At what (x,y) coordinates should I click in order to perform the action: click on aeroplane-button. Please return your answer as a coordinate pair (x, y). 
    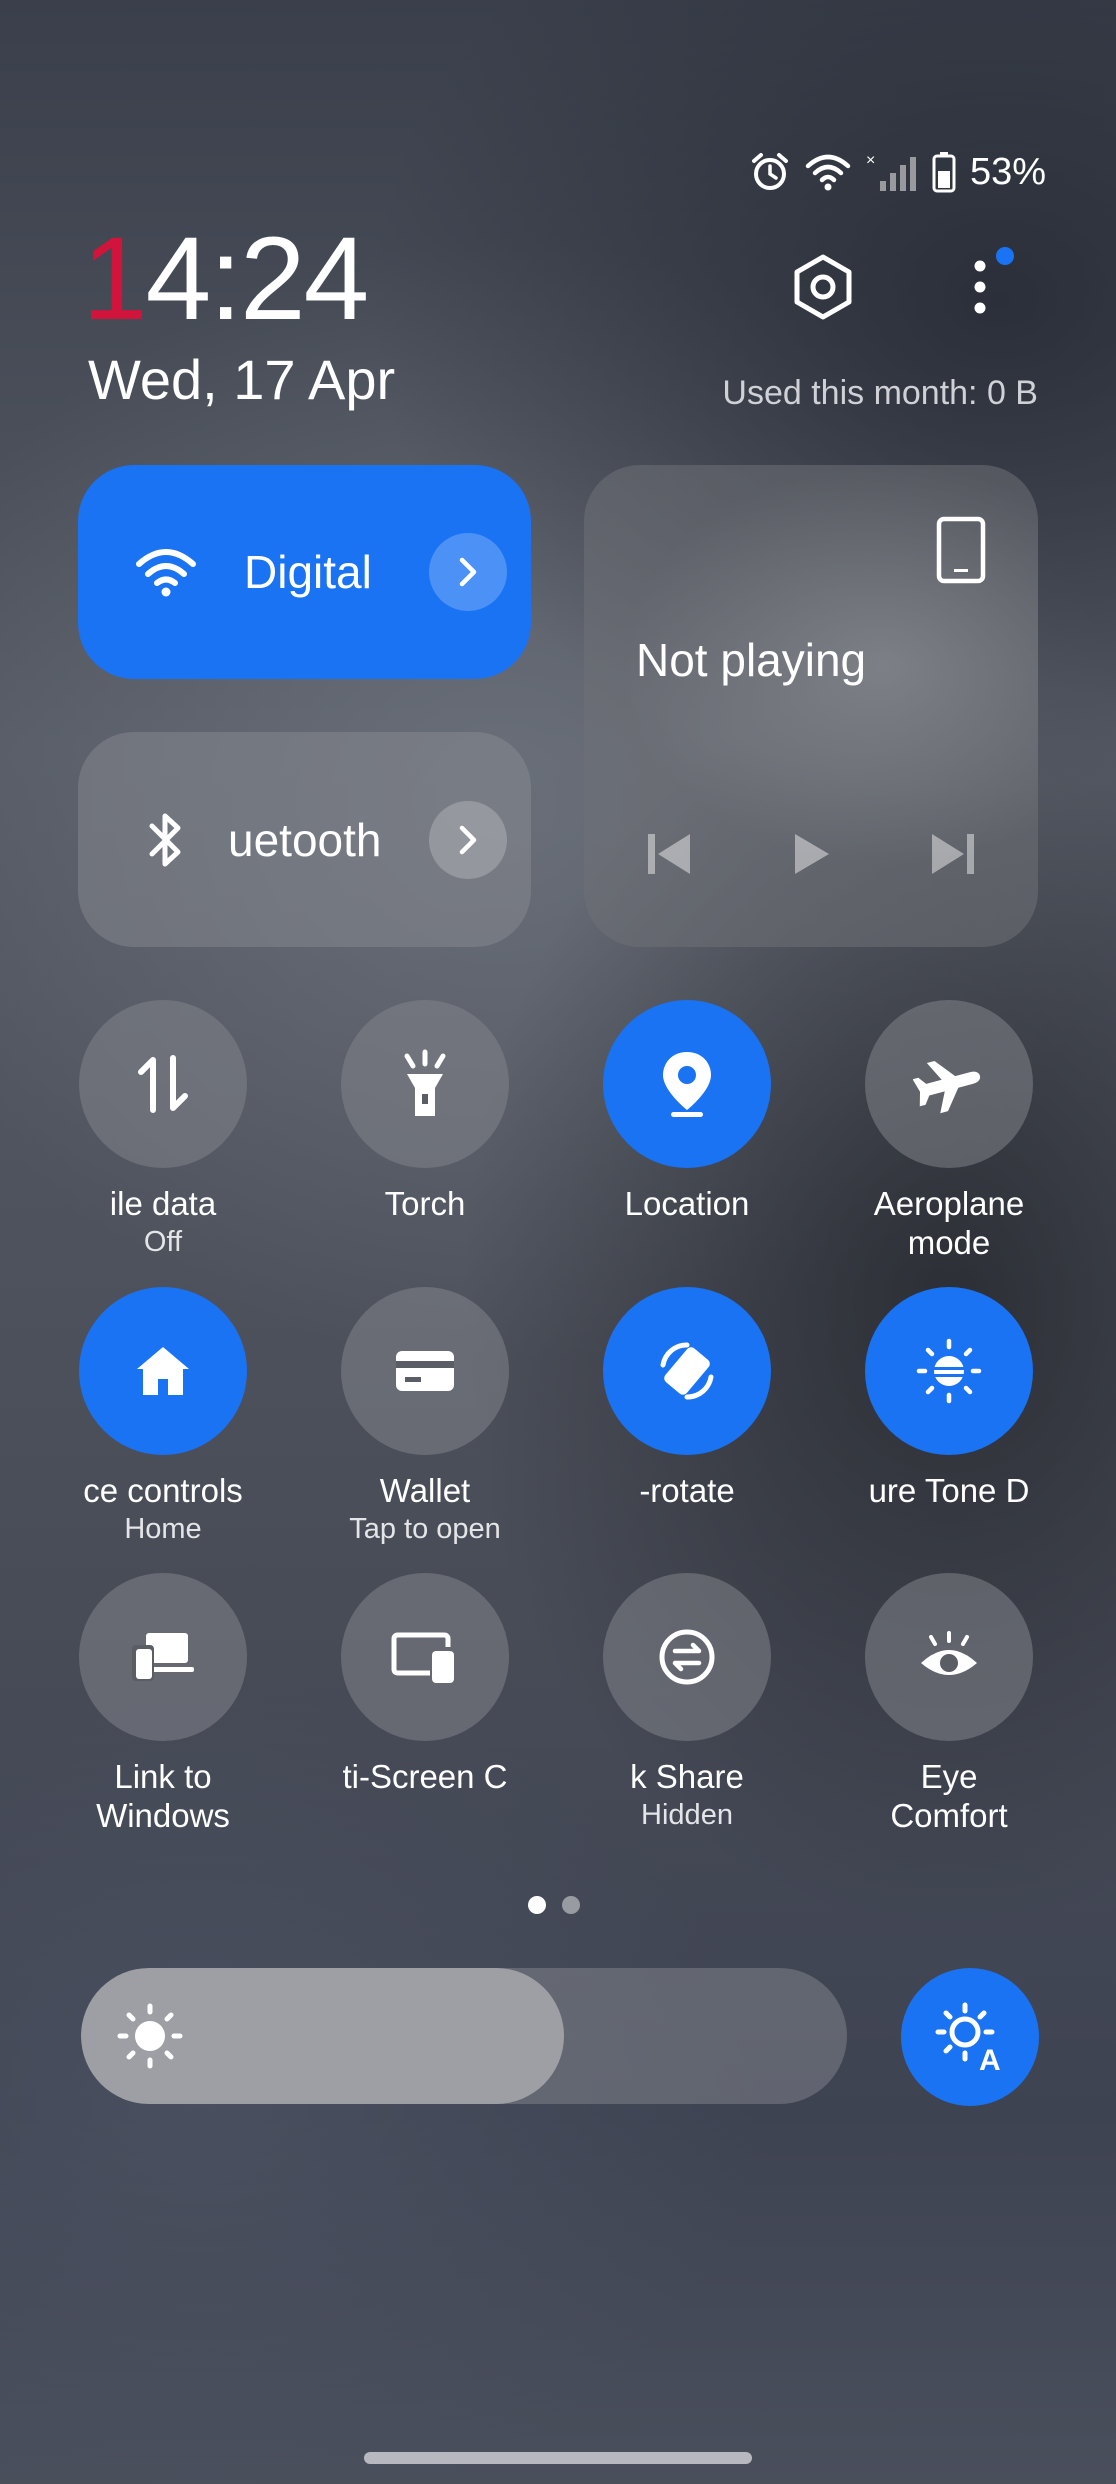
    Looking at the image, I should click on (949, 1084).